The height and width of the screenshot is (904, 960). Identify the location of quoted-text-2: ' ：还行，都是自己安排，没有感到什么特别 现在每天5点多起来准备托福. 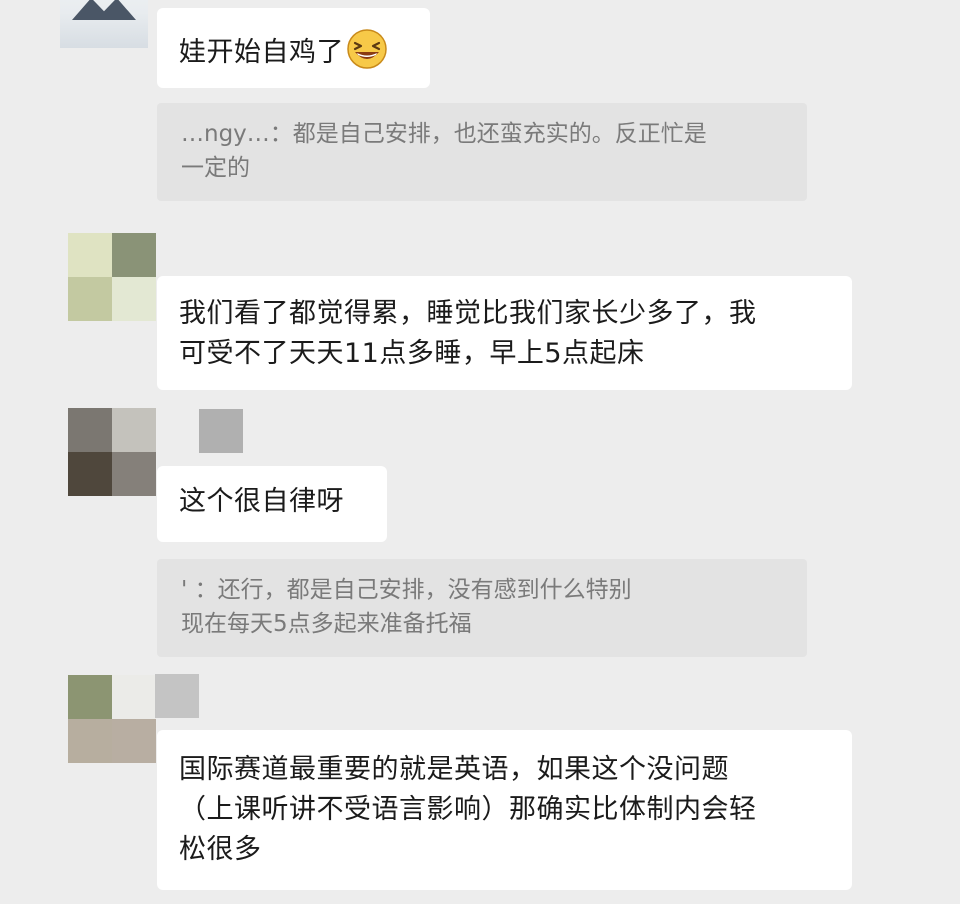
(406, 607).